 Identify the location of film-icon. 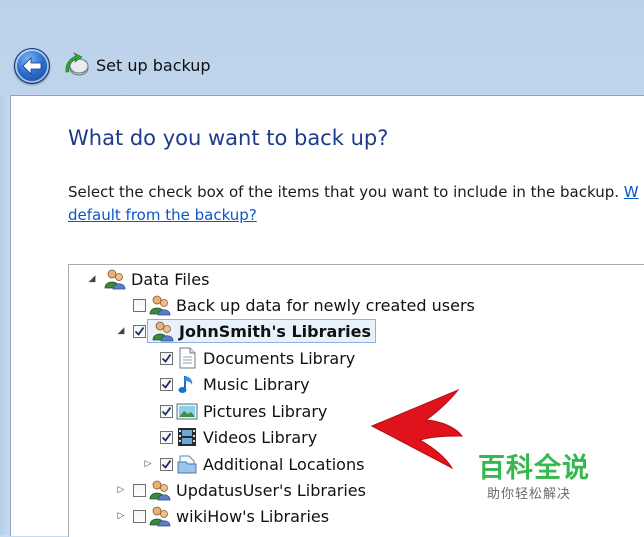
(187, 437).